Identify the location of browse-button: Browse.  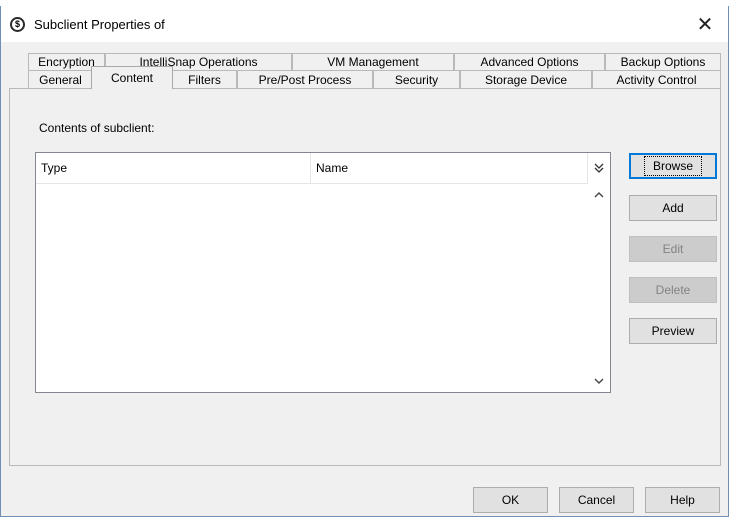
(673, 166).